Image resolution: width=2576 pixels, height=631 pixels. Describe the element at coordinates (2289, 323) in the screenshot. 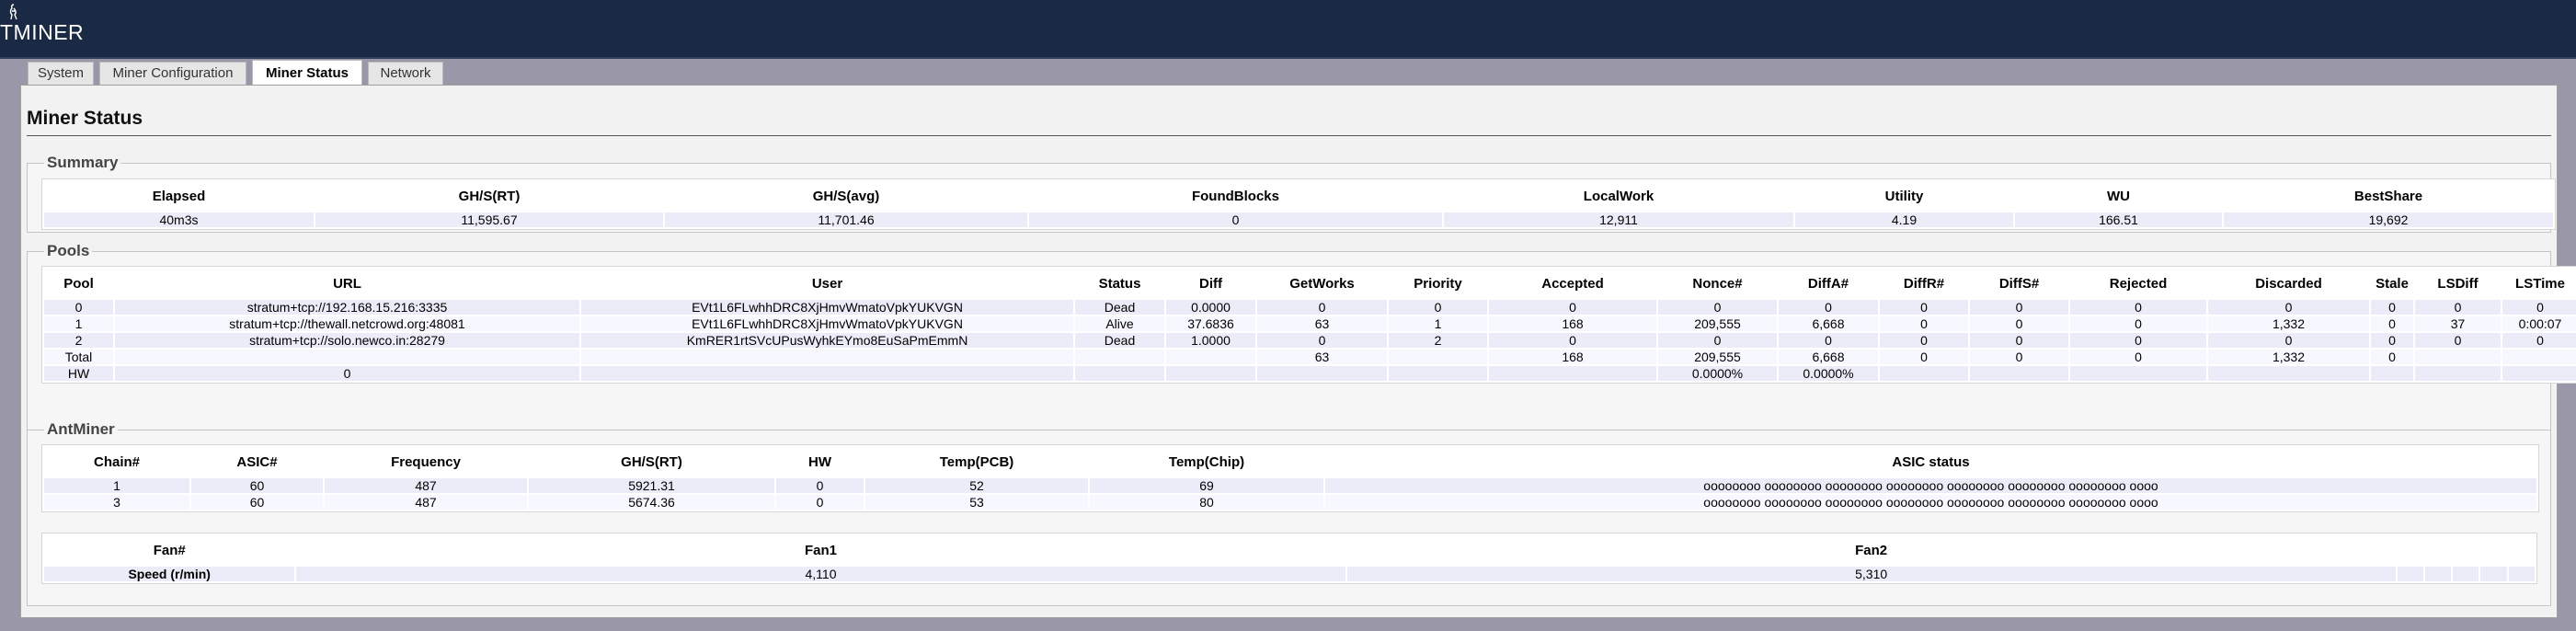

I see `pool-cell-discarded: 1,332` at that location.